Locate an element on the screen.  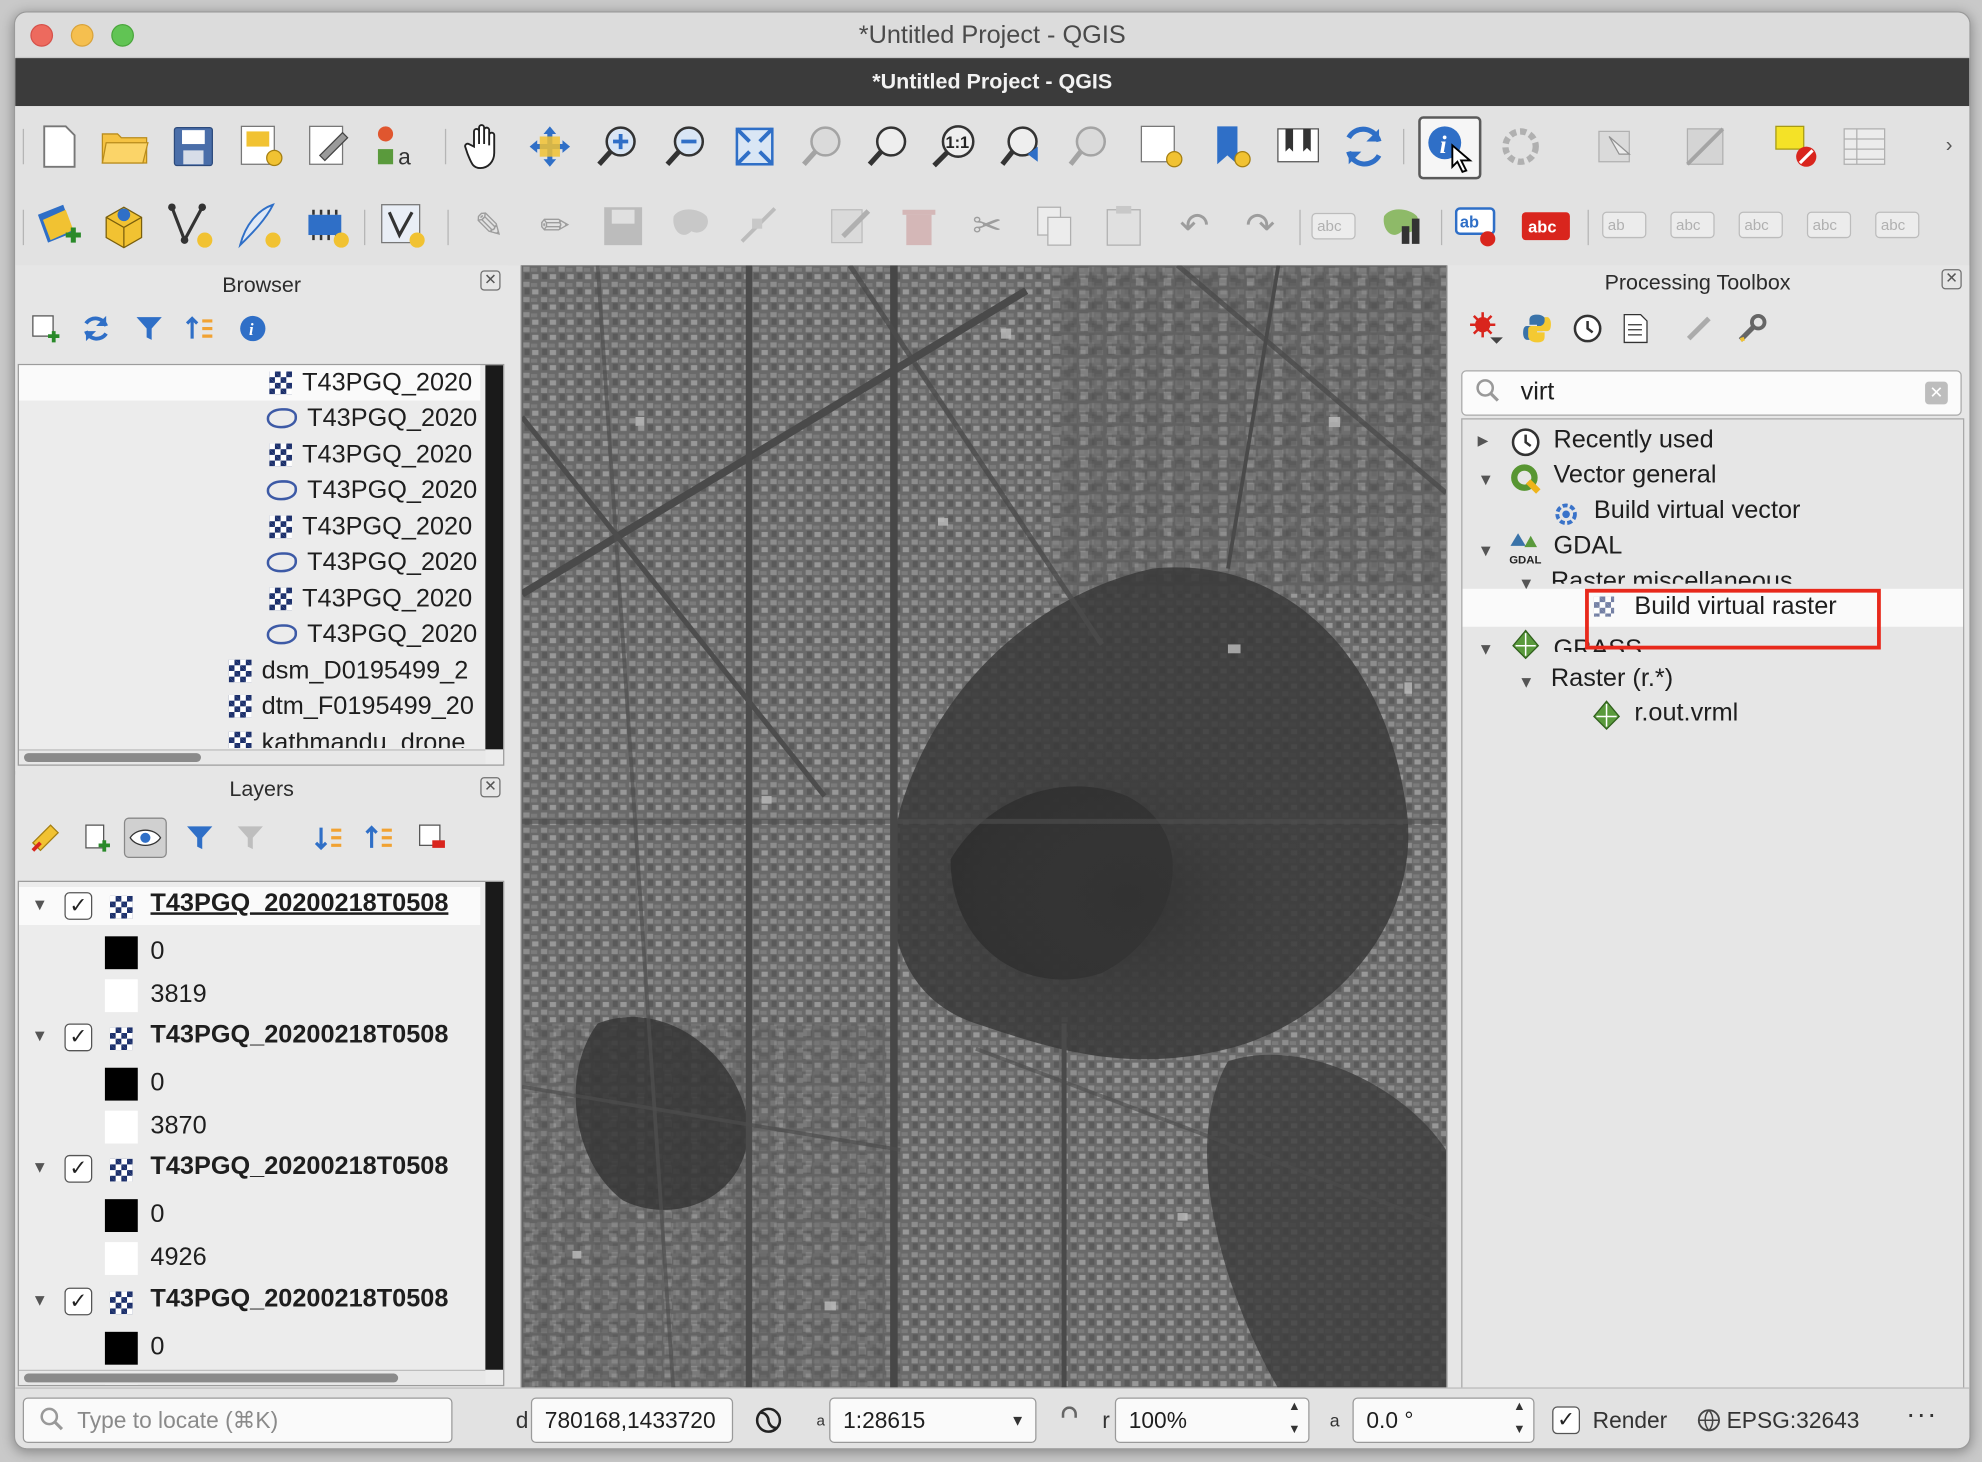
label-change-icon: abc is located at coordinates (1828, 226).